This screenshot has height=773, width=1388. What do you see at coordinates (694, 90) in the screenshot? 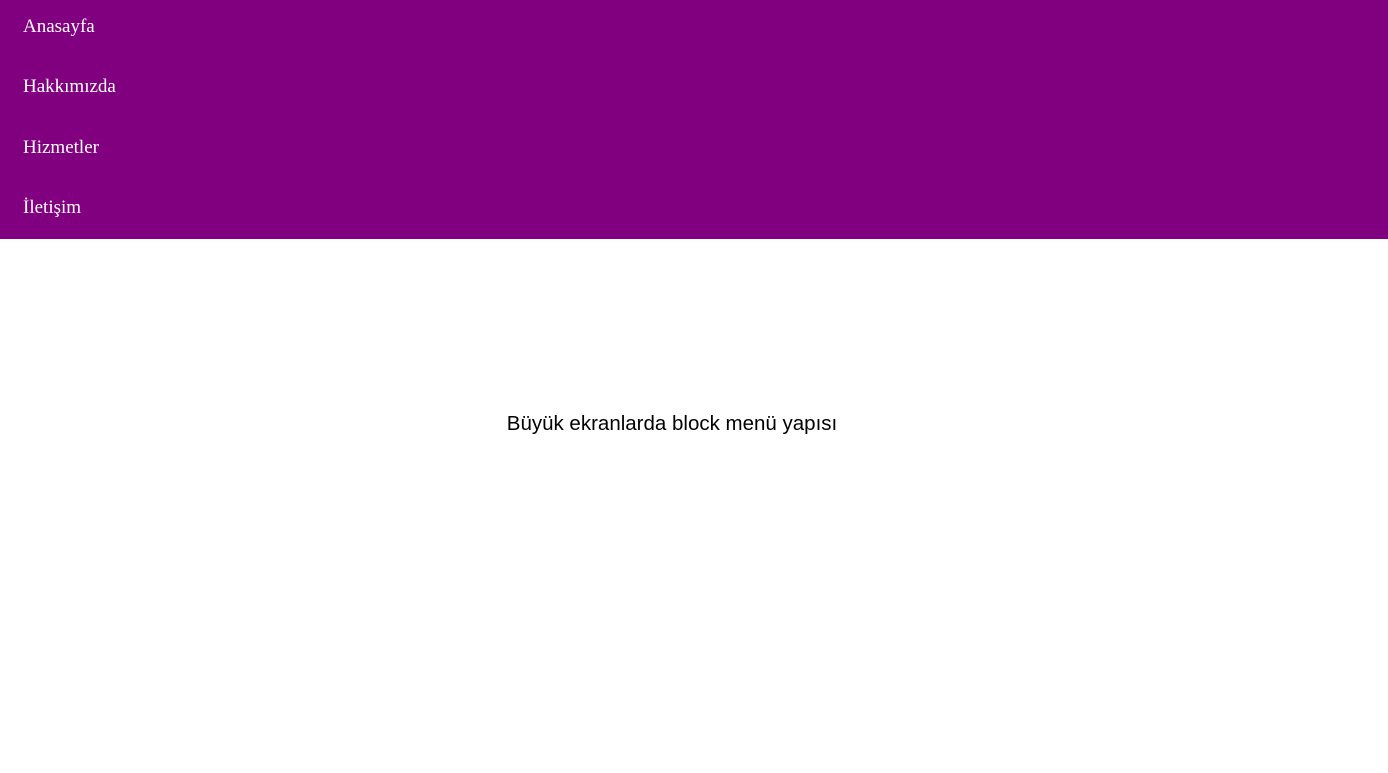
I see `menu-item-hakkimizda: Hakkımızda` at bounding box center [694, 90].